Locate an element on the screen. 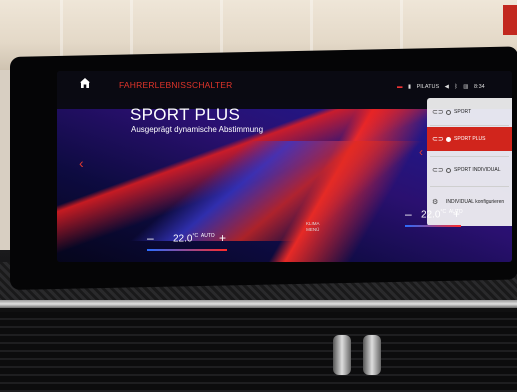 This screenshot has width=517, height=392. radio-button-selected is located at coordinates (448, 139).